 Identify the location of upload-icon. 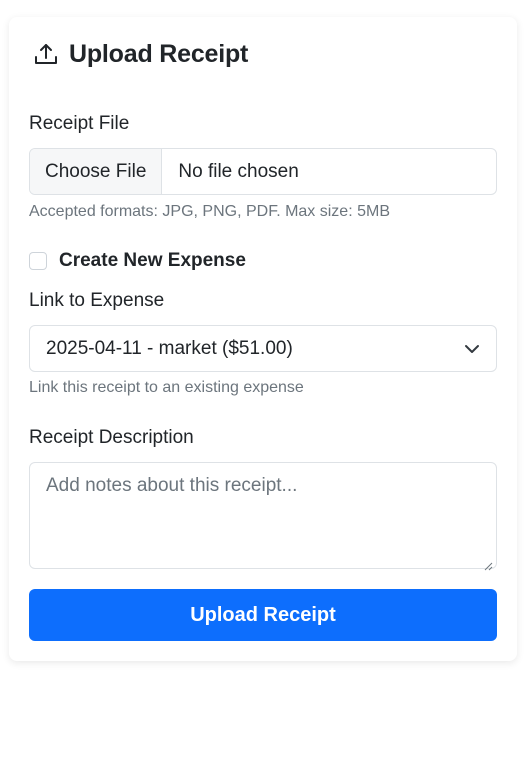
(46, 54).